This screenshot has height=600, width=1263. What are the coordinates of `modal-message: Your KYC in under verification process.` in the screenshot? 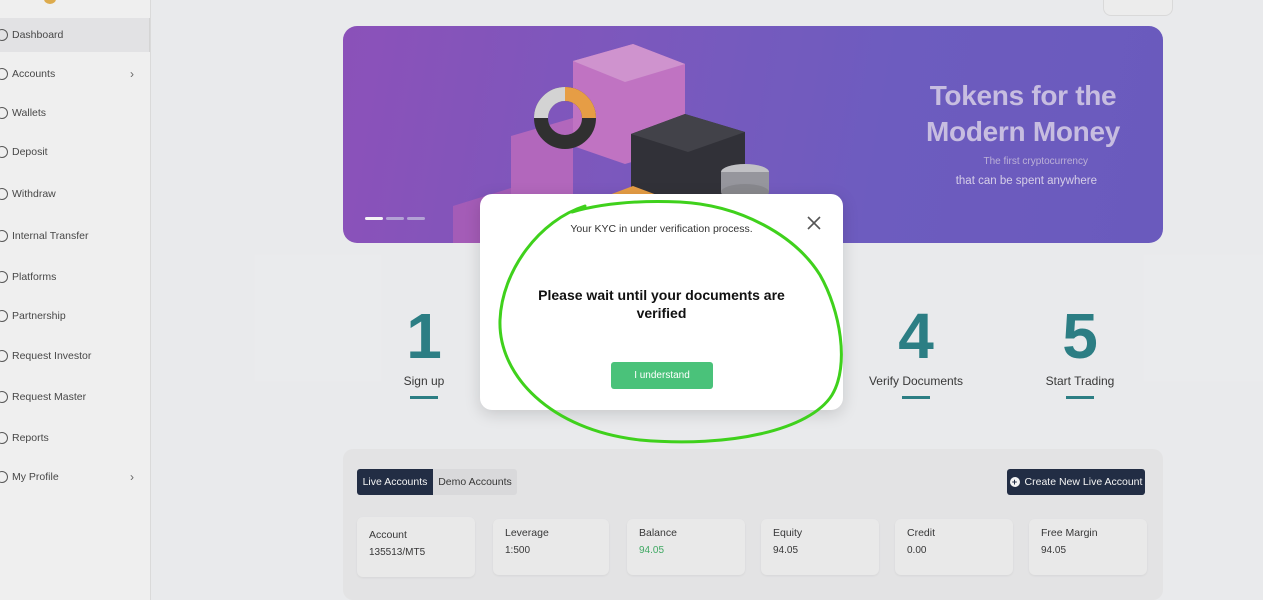 It's located at (661, 229).